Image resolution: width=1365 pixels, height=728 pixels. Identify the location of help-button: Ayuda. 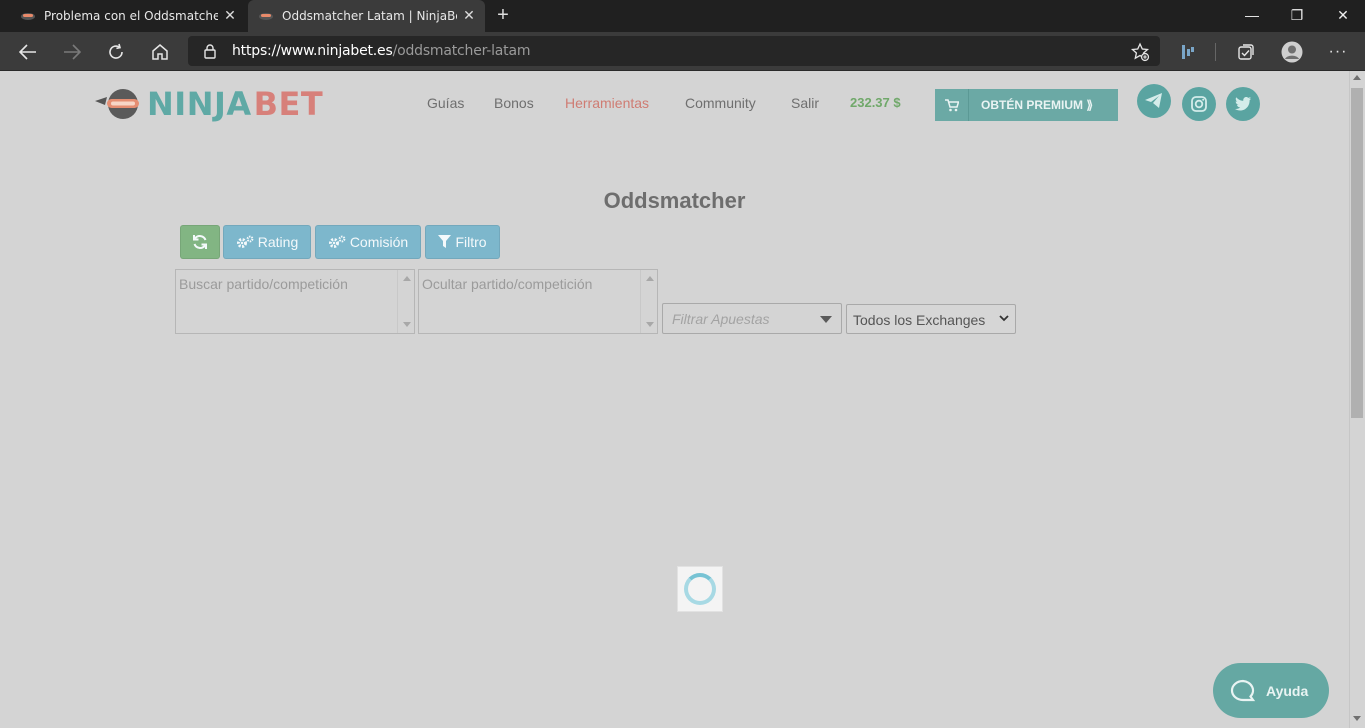
(1271, 690).